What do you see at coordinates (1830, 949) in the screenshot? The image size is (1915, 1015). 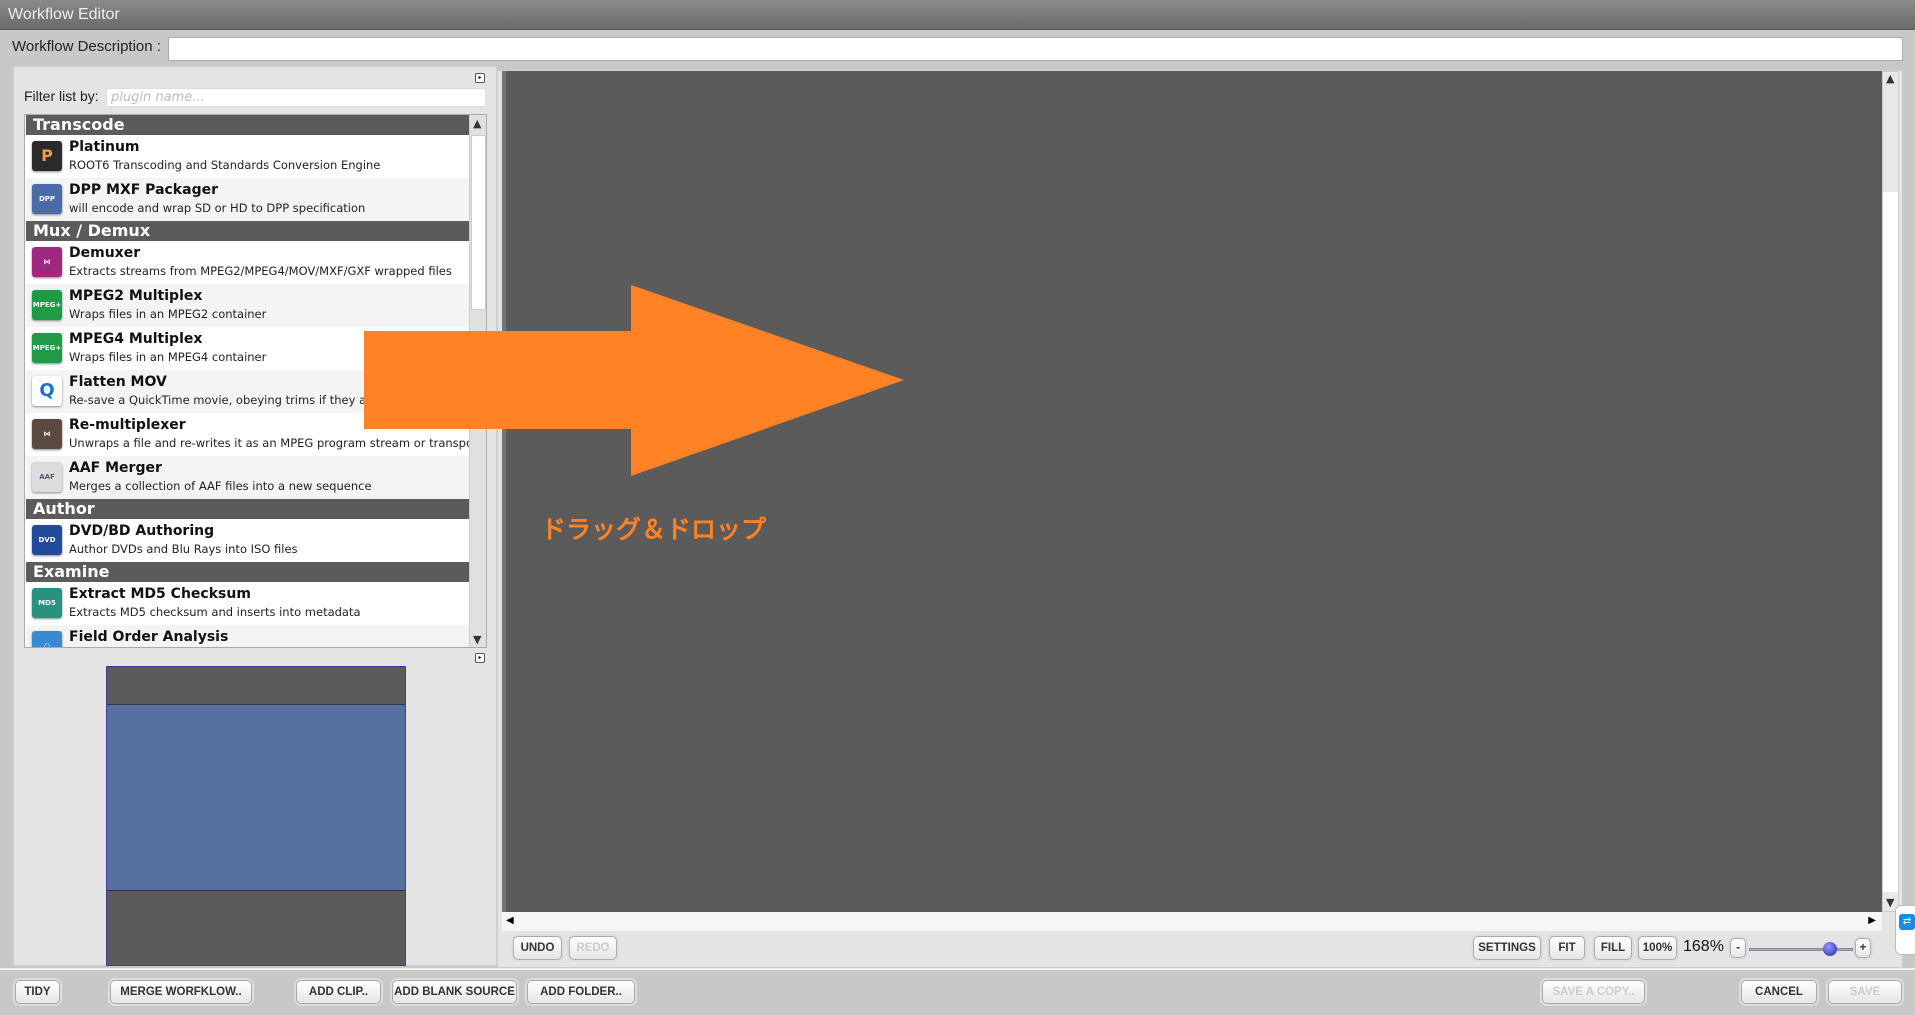 I see `zoom-slider-knob` at bounding box center [1830, 949].